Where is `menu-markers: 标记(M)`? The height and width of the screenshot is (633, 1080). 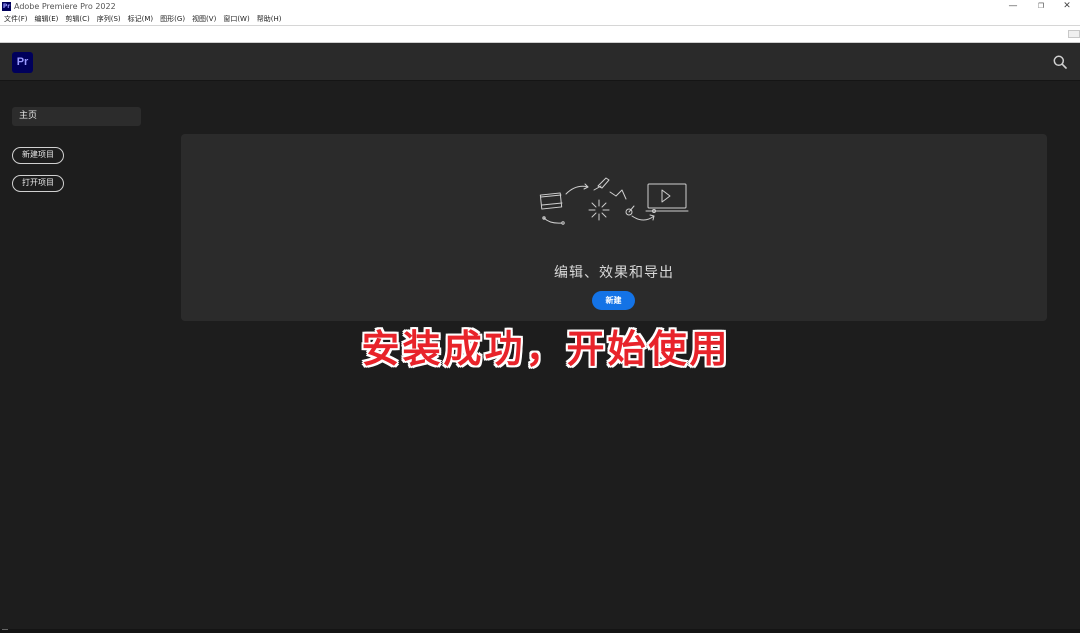 menu-markers: 标记(M) is located at coordinates (140, 19).